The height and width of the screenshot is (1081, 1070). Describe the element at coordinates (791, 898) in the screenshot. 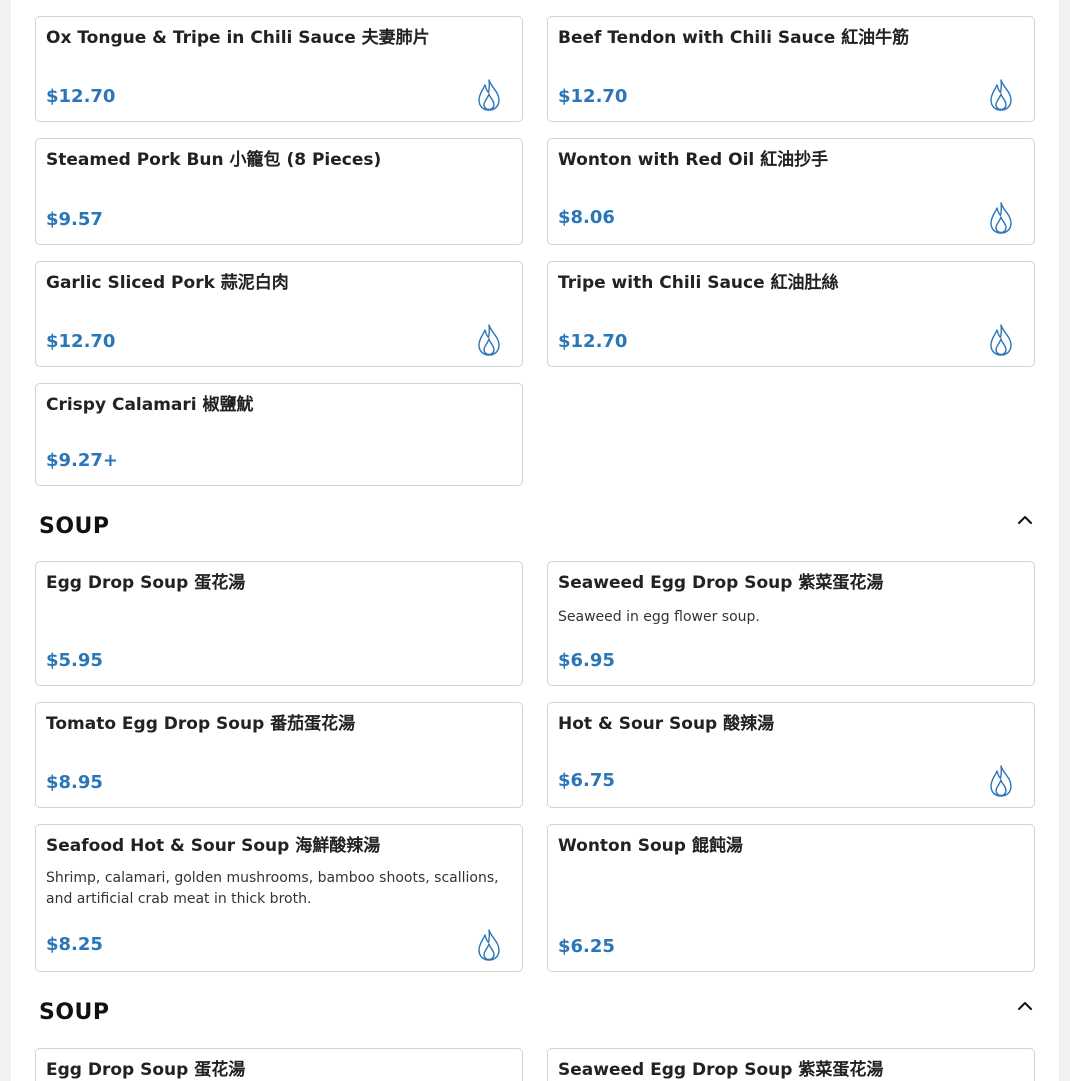

I see `menu-item-card: Wonton Soup 餛飩湯 $6.25` at that location.